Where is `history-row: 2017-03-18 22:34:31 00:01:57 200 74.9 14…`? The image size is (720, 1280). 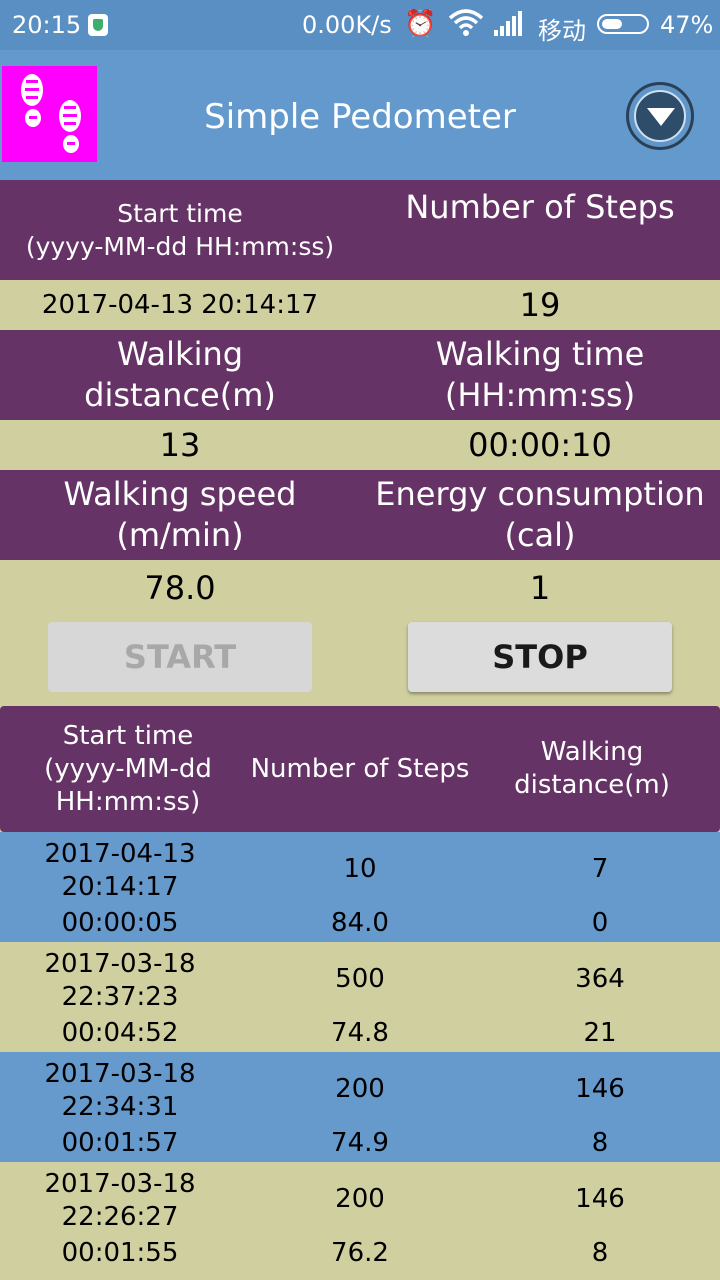
history-row: 2017-03-18 22:34:31 00:01:57 200 74.9 14… is located at coordinates (360, 1107).